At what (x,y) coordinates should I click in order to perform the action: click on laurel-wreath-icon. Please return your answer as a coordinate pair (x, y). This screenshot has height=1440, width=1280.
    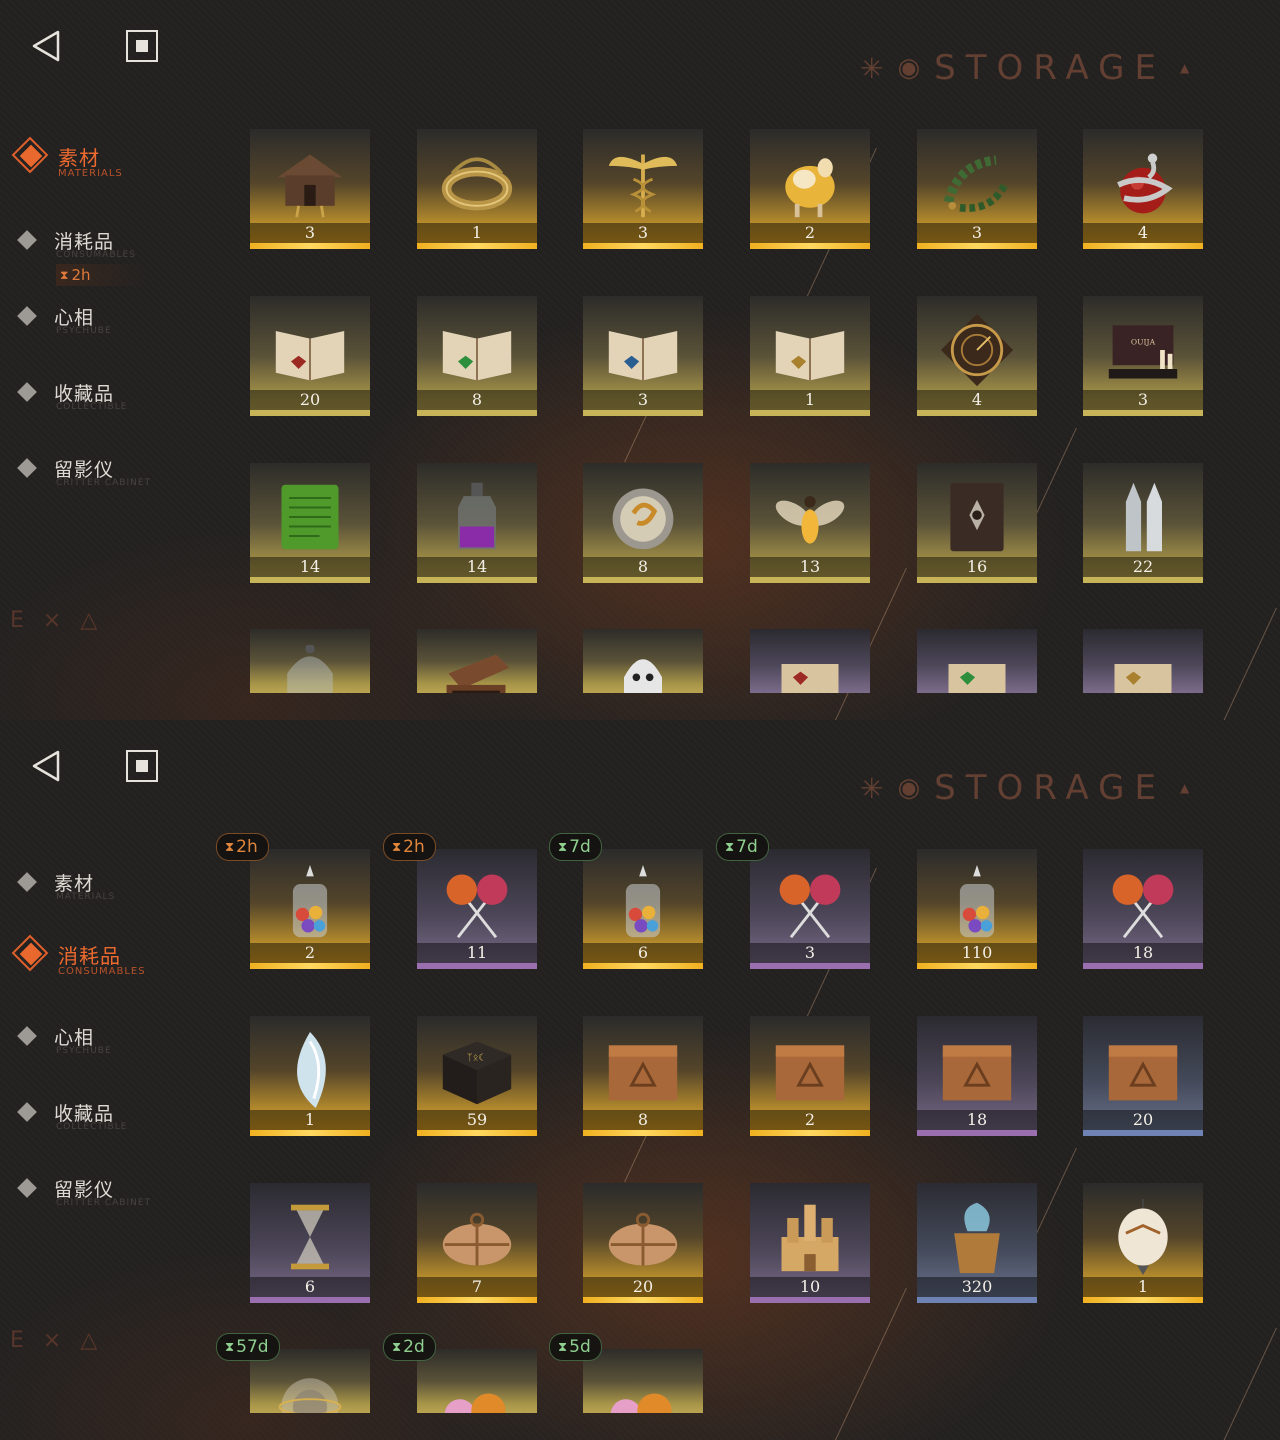
    Looking at the image, I should click on (977, 183).